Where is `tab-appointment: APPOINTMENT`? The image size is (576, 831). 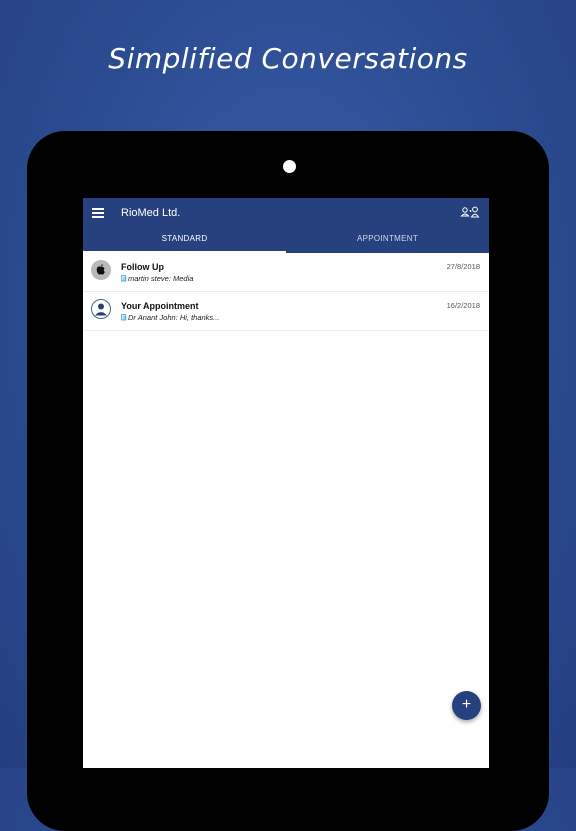
tab-appointment: APPOINTMENT is located at coordinates (387, 241).